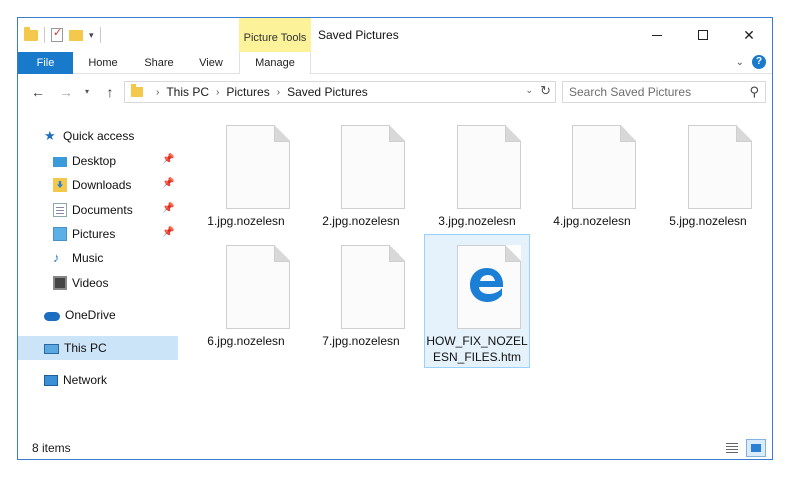 The height and width of the screenshot is (477, 790). I want to click on maximize-button, so click(703, 35).